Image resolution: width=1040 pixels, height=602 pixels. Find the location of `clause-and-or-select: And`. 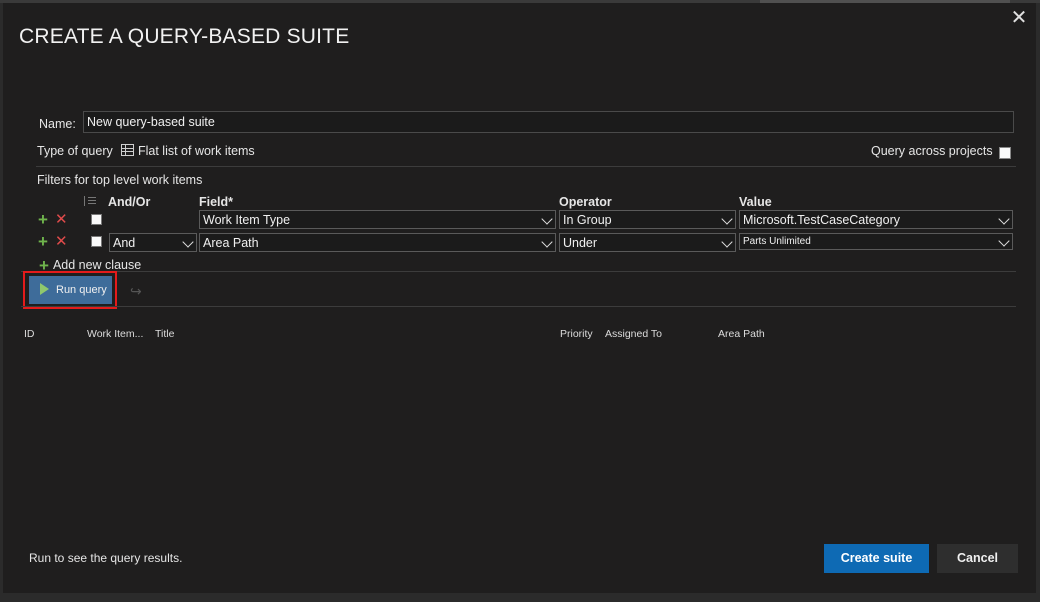

clause-and-or-select: And is located at coordinates (153, 242).